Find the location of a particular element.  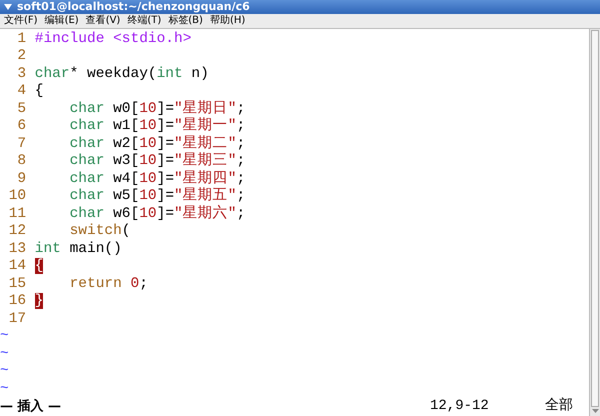

line-number: 3 is located at coordinates (21, 74).